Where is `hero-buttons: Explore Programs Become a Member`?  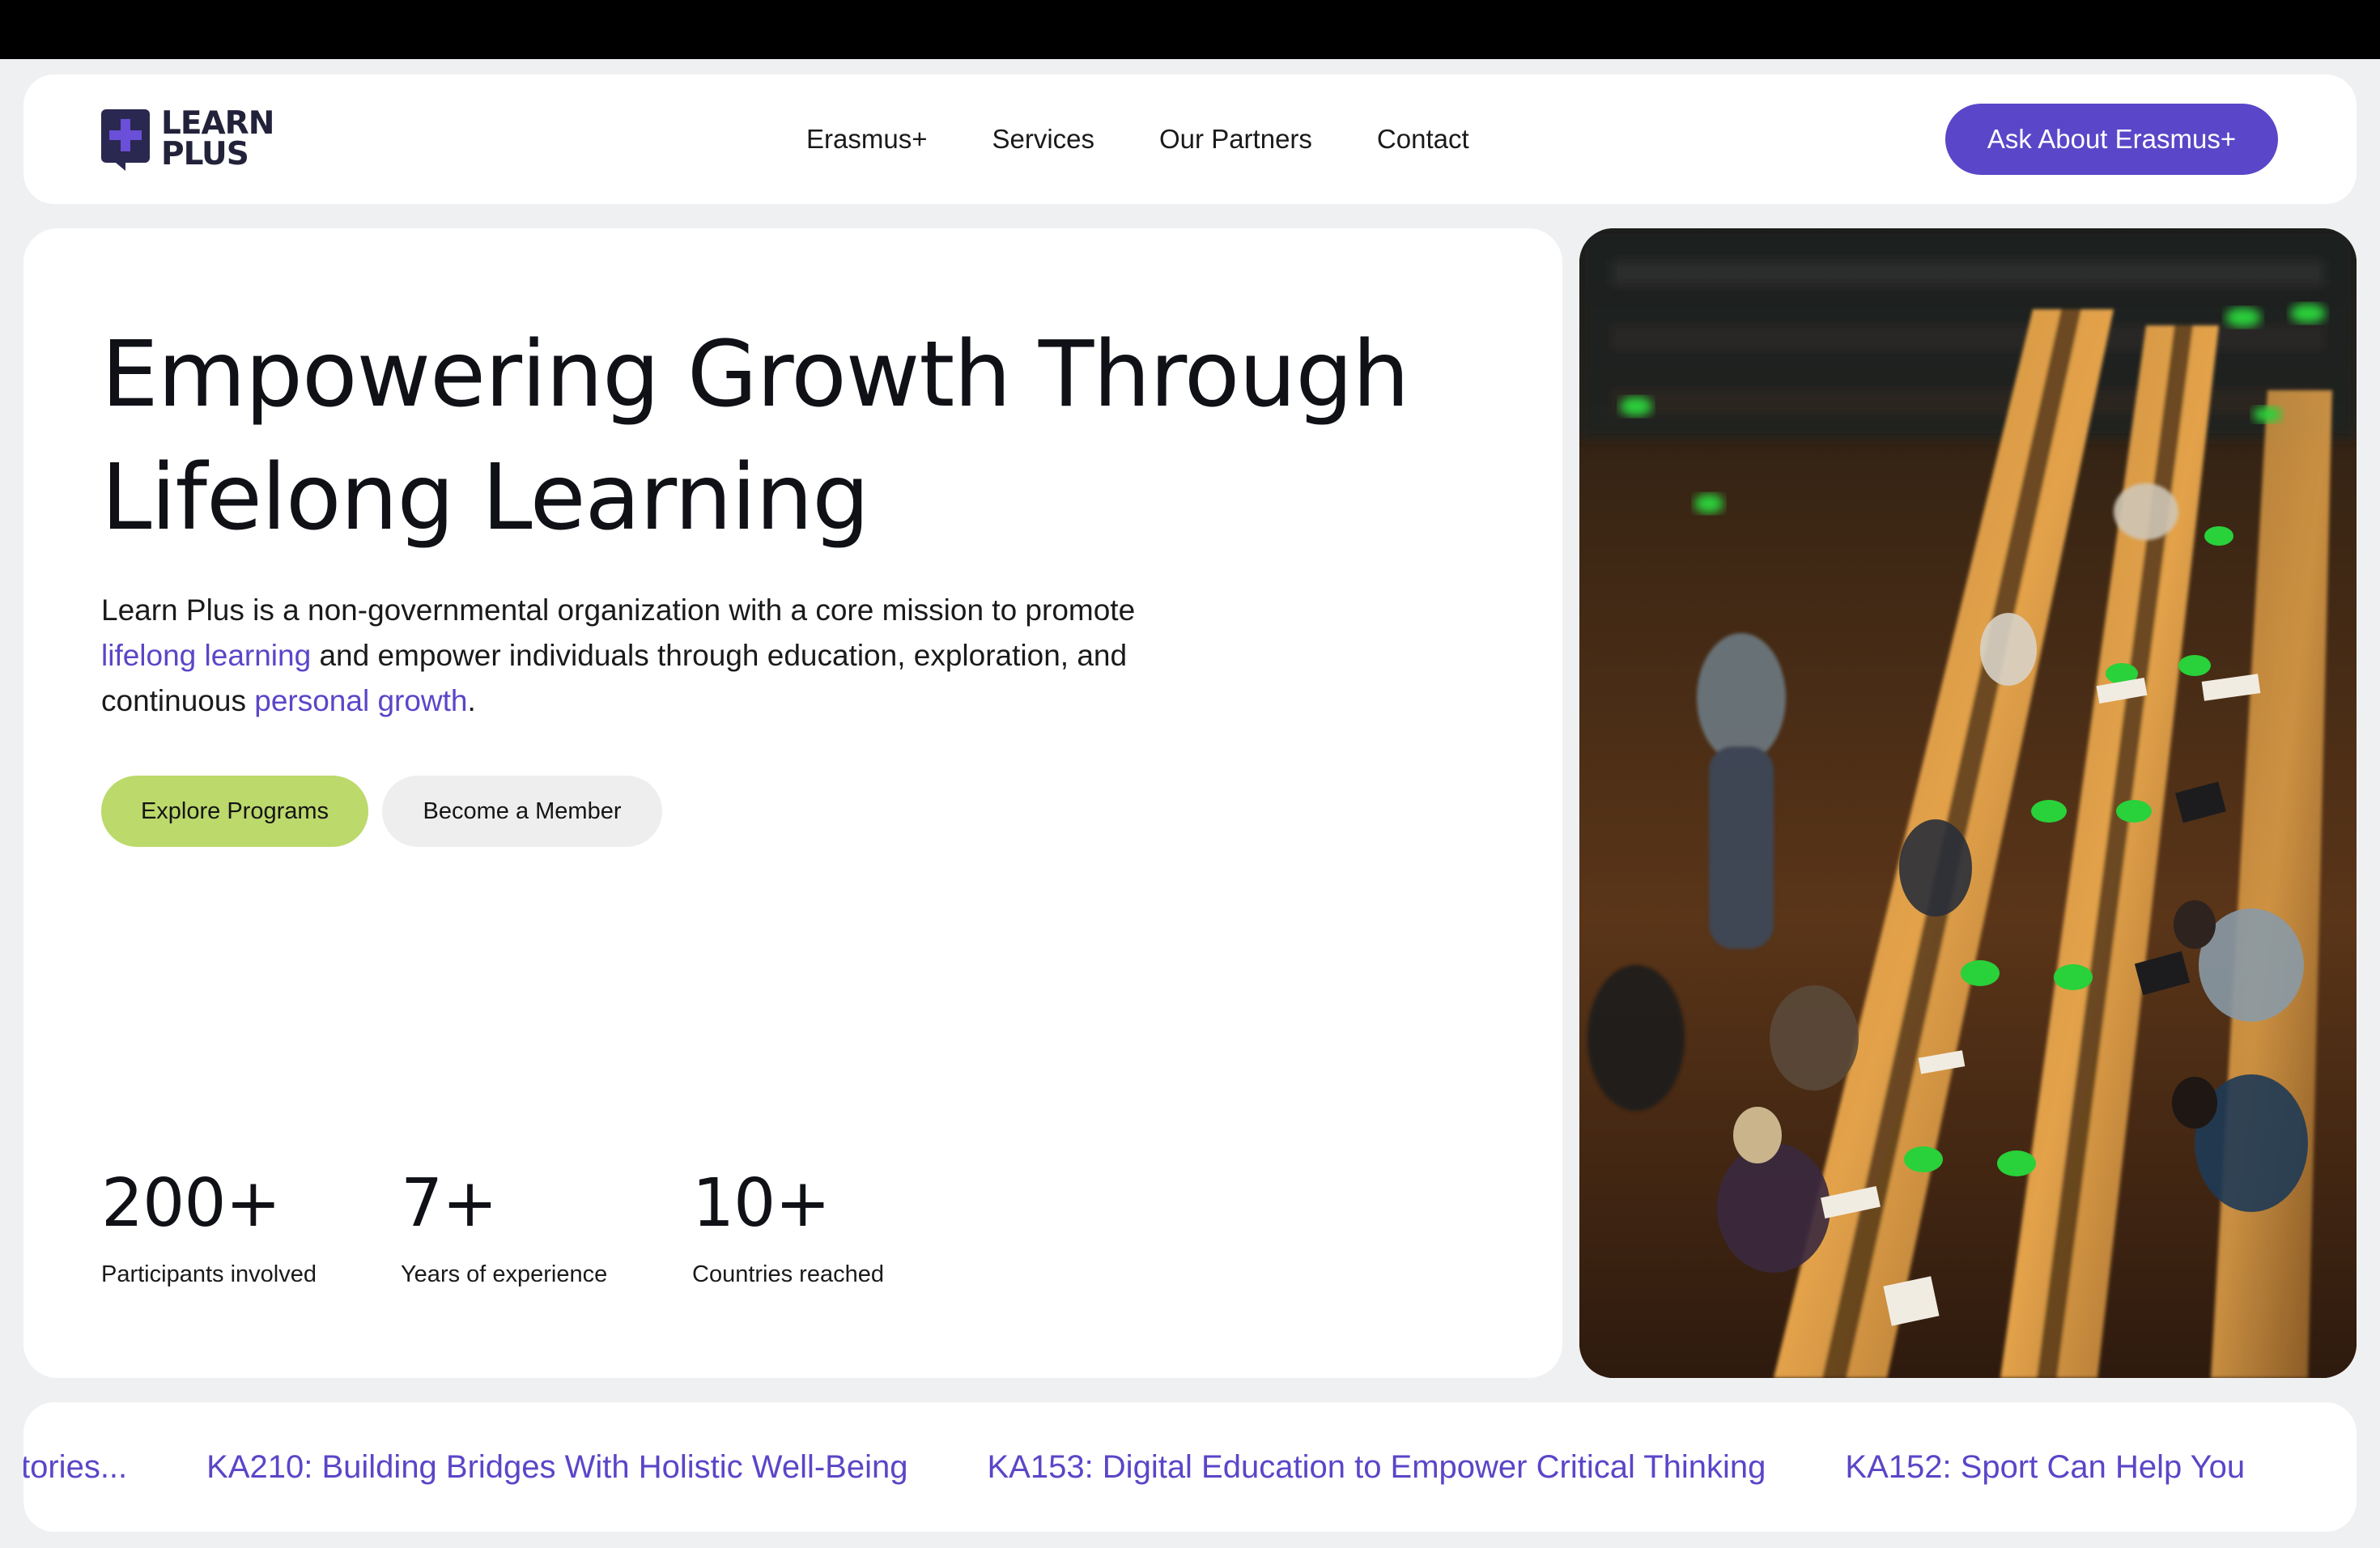
hero-buttons: Explore Programs Become a Member is located at coordinates (382, 812).